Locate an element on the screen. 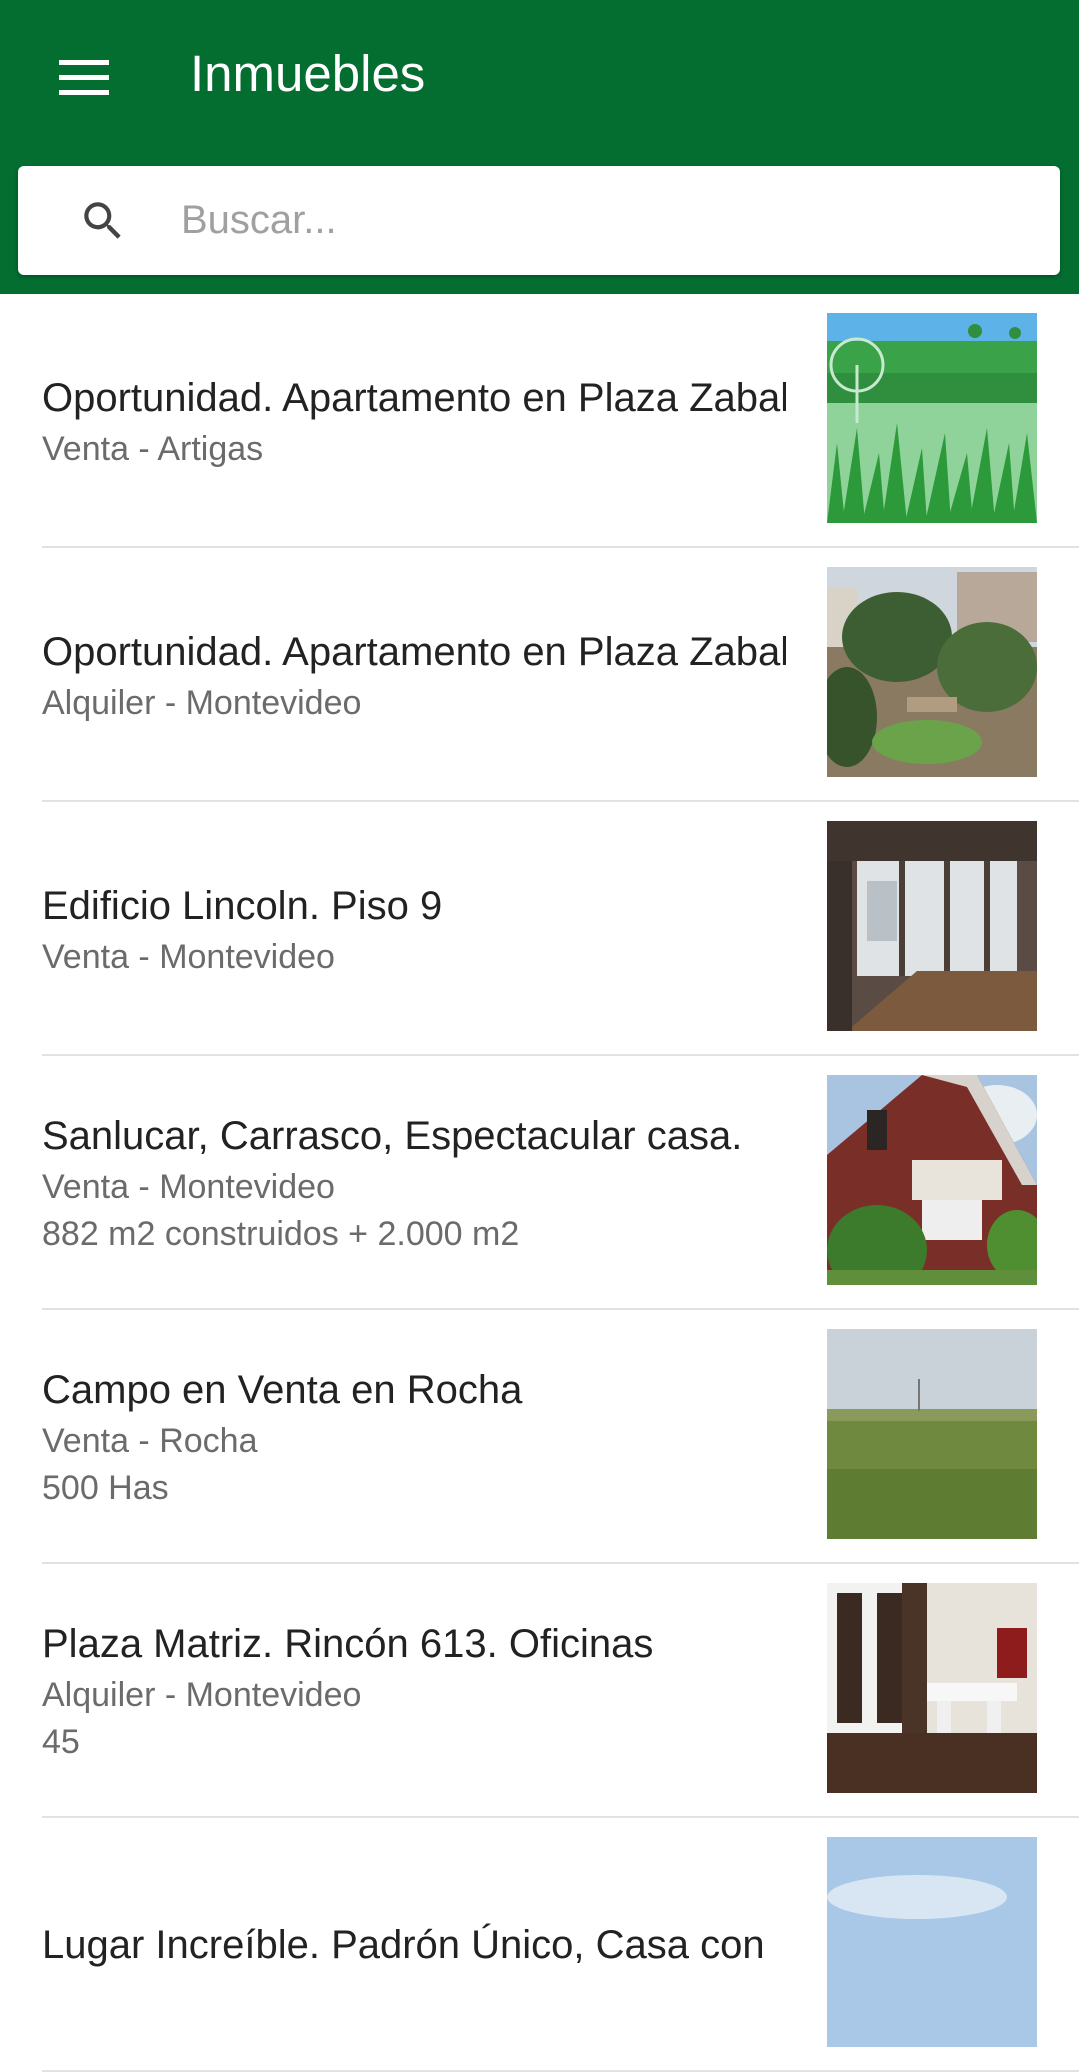  hamburger-menu-icon is located at coordinates (84, 77).